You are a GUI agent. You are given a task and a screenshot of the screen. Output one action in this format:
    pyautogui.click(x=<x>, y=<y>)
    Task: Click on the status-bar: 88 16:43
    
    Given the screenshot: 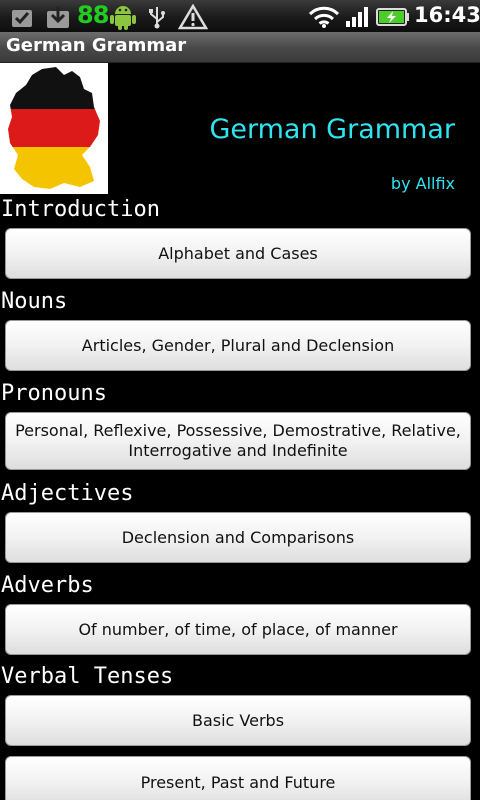 What is the action you would take?
    pyautogui.click(x=240, y=16)
    